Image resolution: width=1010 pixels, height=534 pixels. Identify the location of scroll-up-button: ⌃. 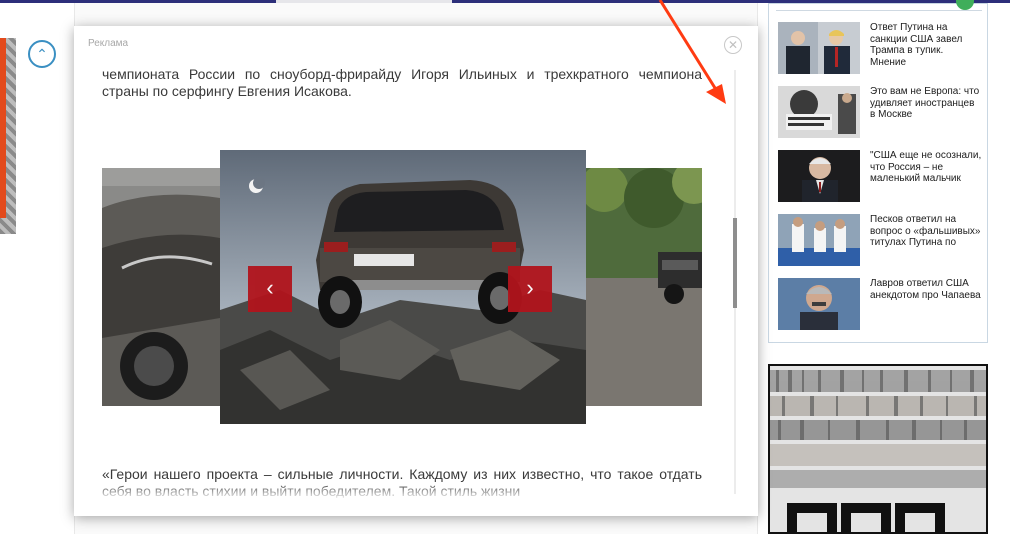
(42, 54).